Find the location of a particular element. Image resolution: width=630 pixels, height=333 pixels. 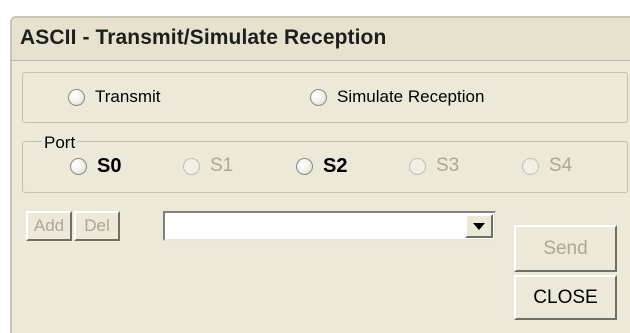

radio-port-s1: S1 is located at coordinates (208, 166).